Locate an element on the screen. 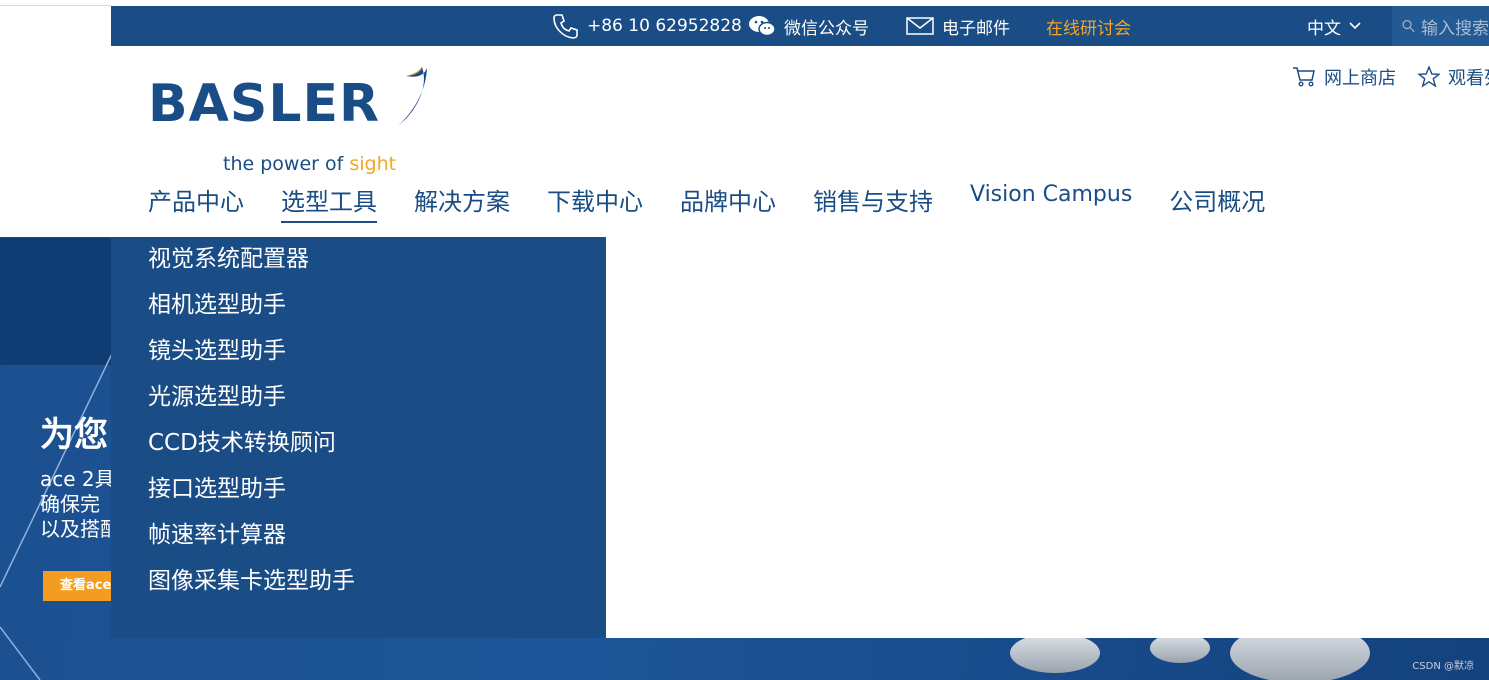 Image resolution: width=1489 pixels, height=680 pixels. camera-lens-image is located at coordinates (1055, 653).